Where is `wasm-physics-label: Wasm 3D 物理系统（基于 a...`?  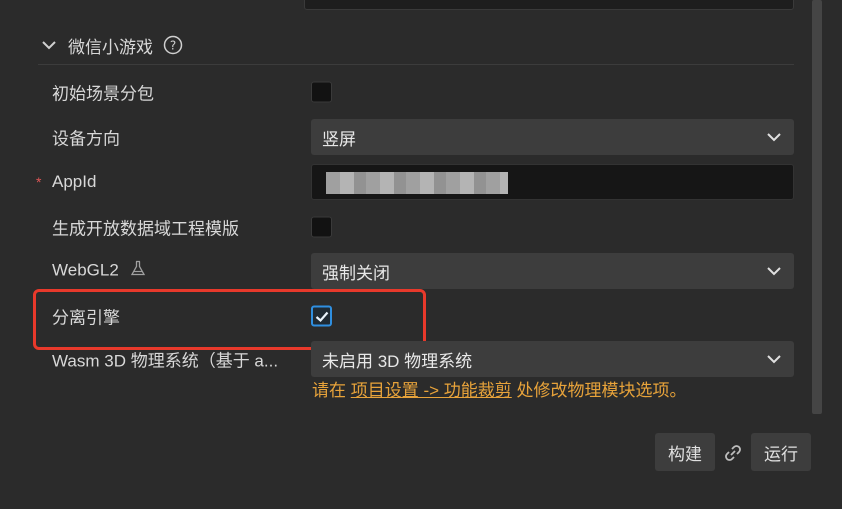 wasm-physics-label: Wasm 3D 物理系统（基于 a... is located at coordinates (165, 361).